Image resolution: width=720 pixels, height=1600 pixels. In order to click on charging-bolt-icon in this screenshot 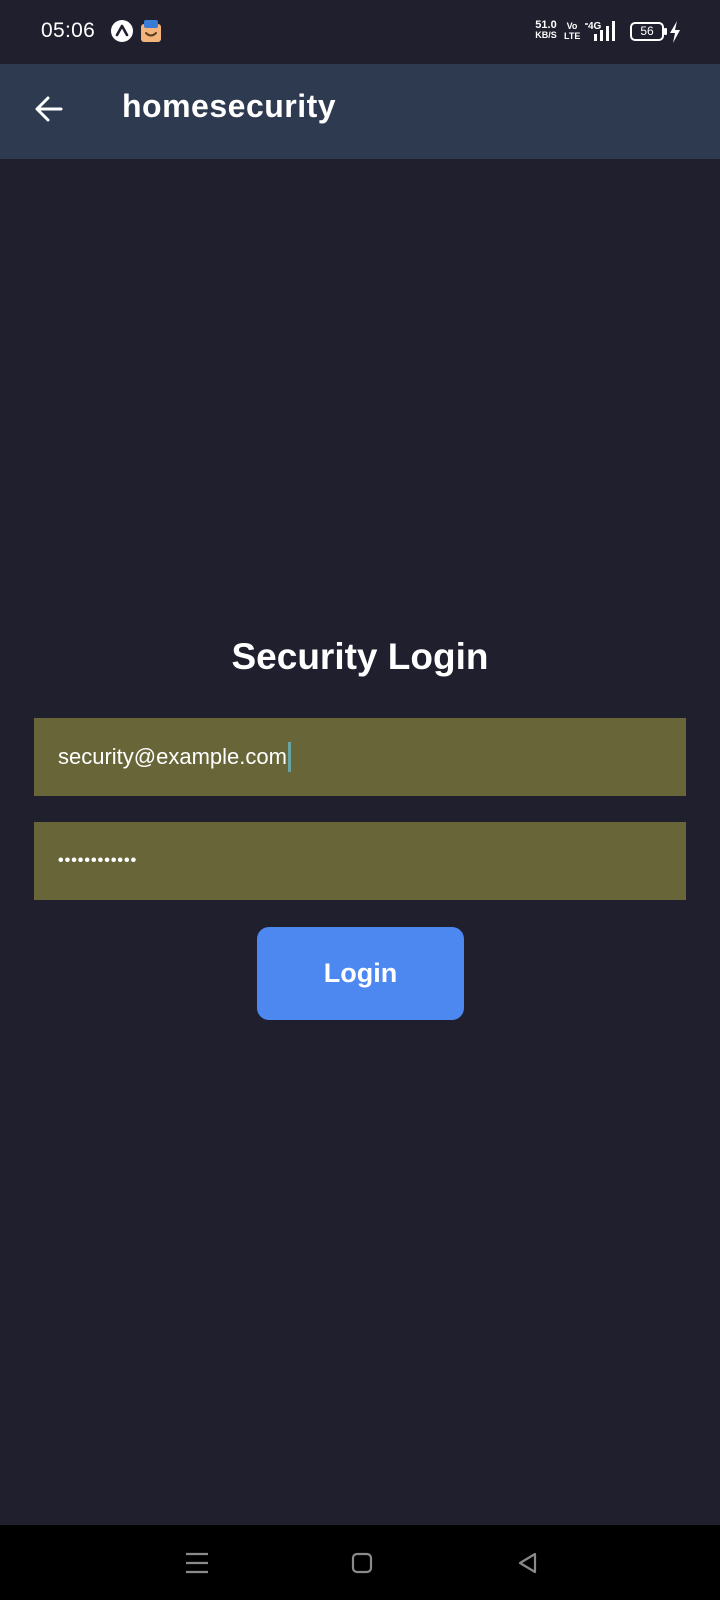, I will do `click(675, 32)`.